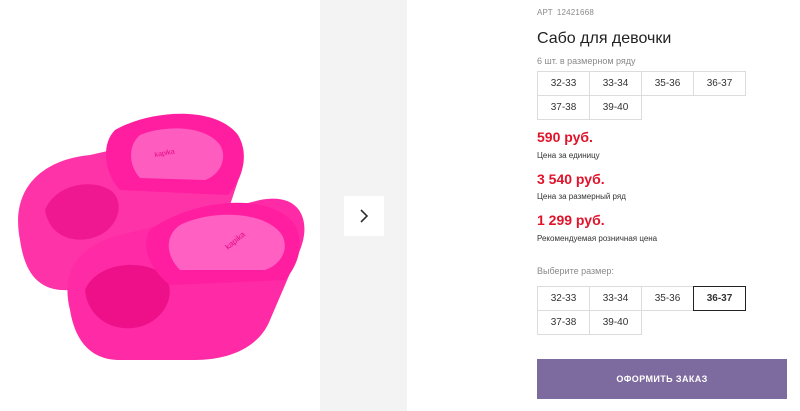 This screenshot has width=800, height=411. I want to click on unit-price-label: Цена за единицу, so click(568, 155).